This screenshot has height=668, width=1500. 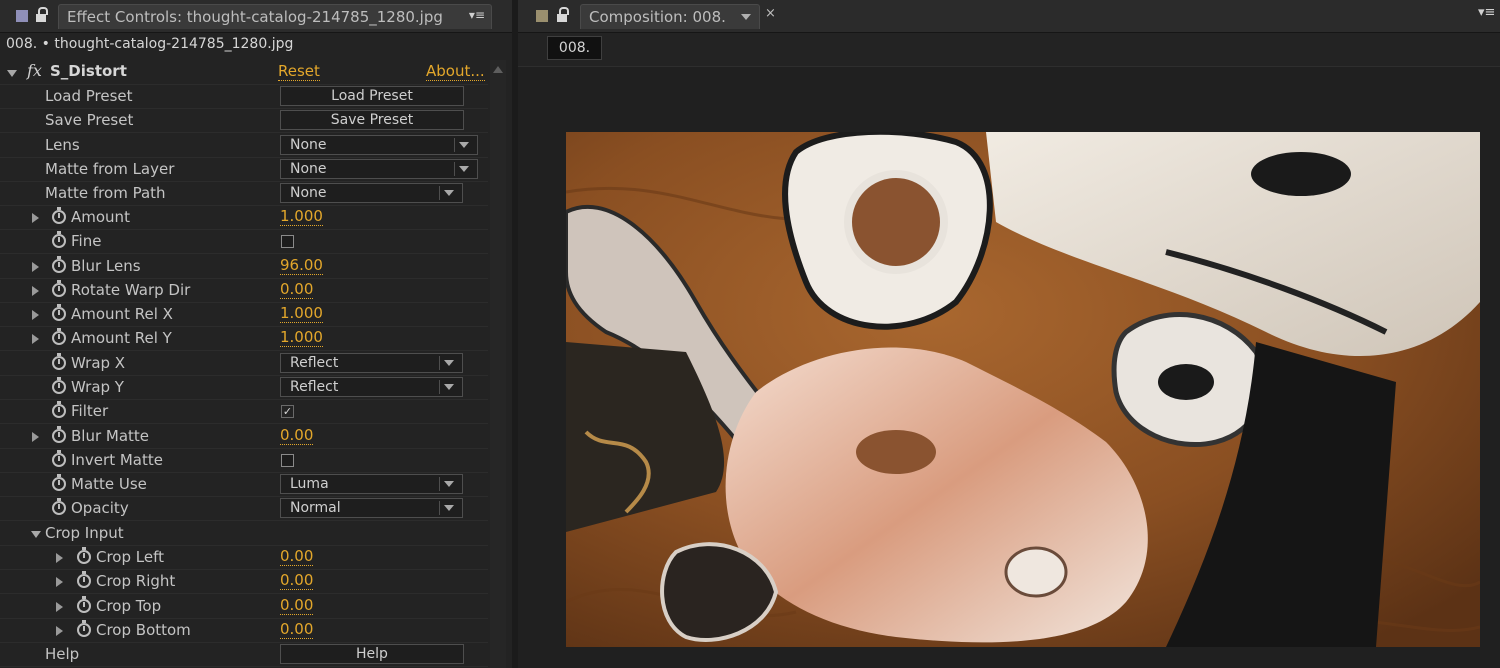 I want to click on amount-rel-y-value: 1.000, so click(x=301, y=338).